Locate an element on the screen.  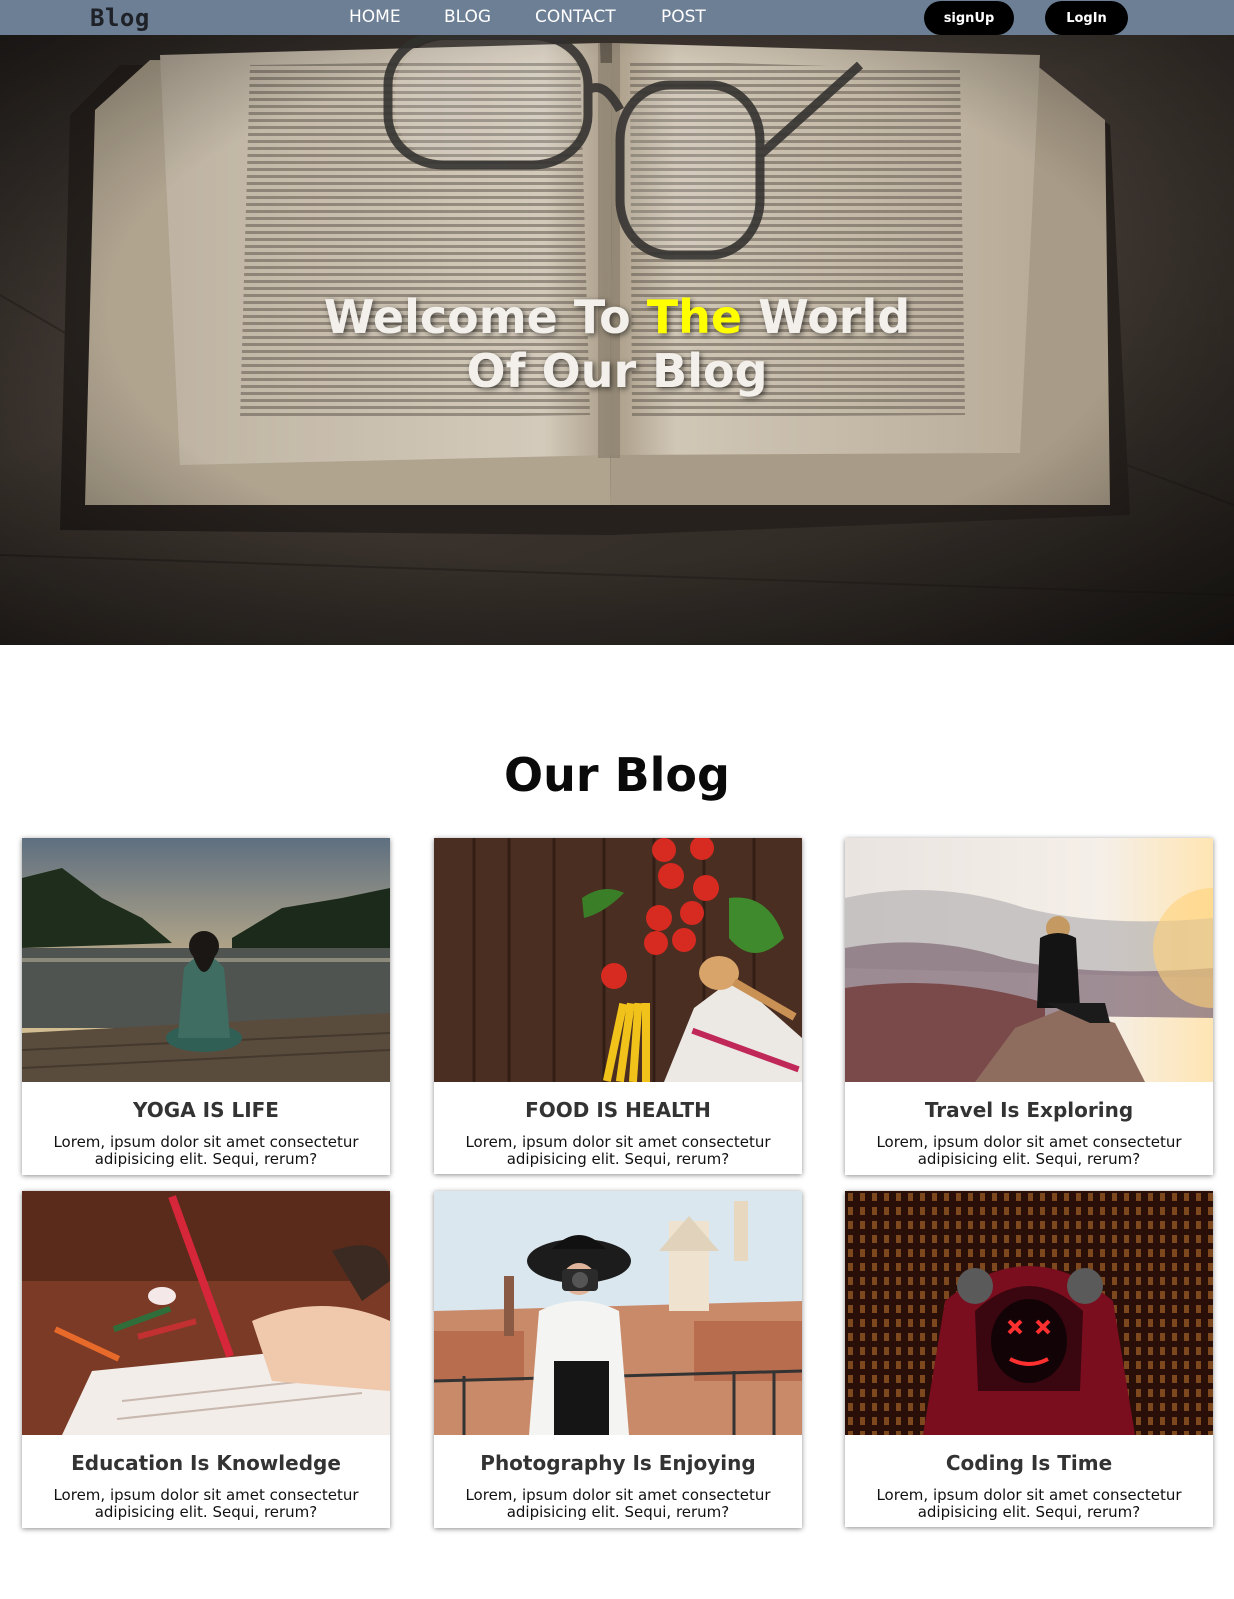
hero-title-highlight: The is located at coordinates (694, 317).